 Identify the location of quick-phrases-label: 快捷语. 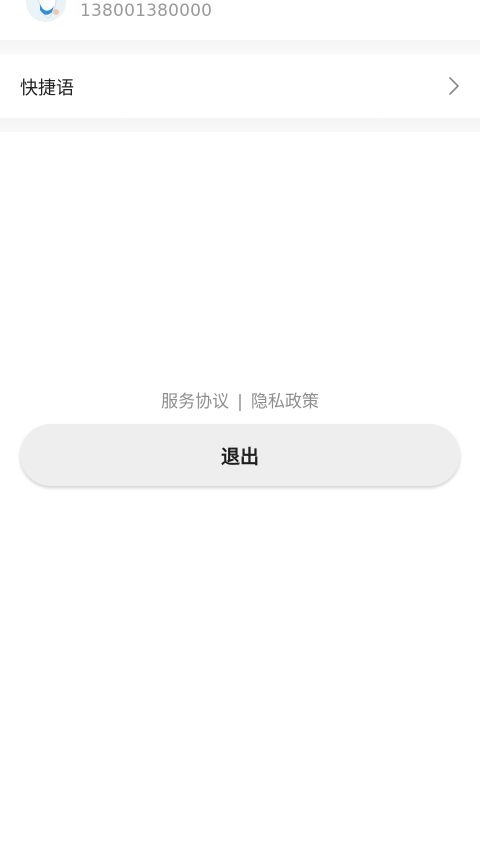
(47, 88).